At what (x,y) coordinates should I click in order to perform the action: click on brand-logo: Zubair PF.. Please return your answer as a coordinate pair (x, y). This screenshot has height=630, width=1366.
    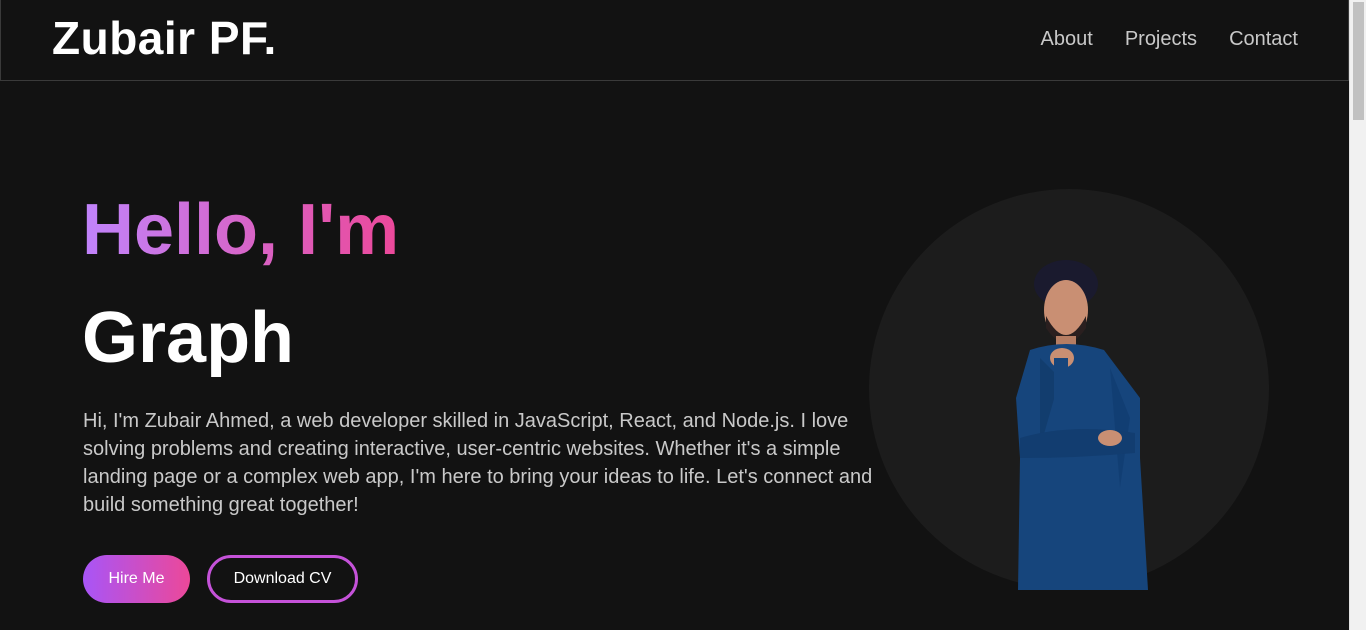
    Looking at the image, I should click on (164, 38).